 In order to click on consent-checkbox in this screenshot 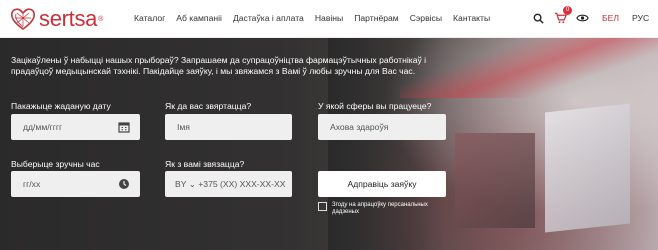, I will do `click(322, 206)`.